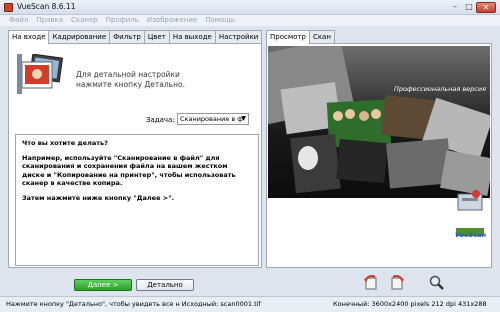 The height and width of the screenshot is (312, 500). Describe the element at coordinates (486, 7) in the screenshot. I see `close-button: ✕` at that location.